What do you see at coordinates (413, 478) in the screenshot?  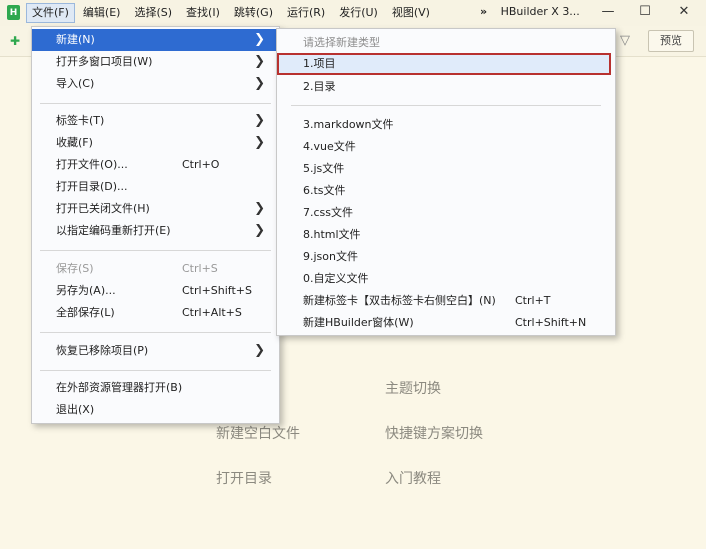 I see `tutorial-link: 入门教程` at bounding box center [413, 478].